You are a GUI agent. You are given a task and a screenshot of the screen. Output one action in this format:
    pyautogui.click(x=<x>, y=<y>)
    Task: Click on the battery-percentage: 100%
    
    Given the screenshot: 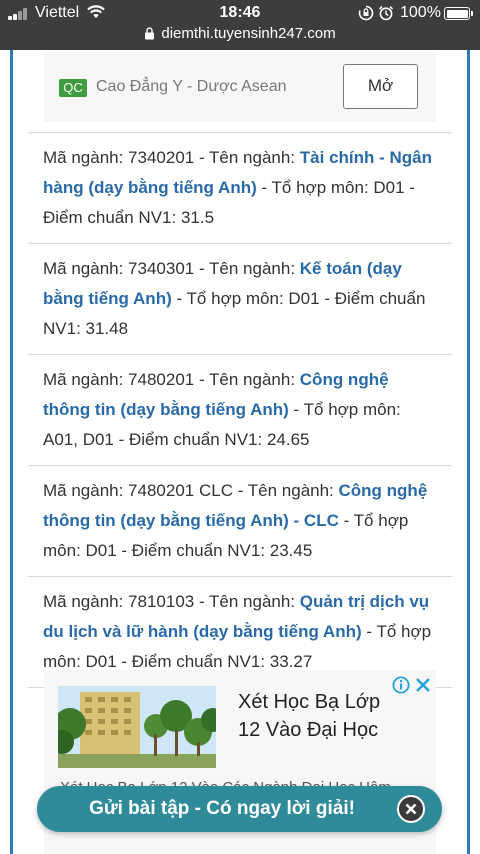 What is the action you would take?
    pyautogui.click(x=420, y=12)
    